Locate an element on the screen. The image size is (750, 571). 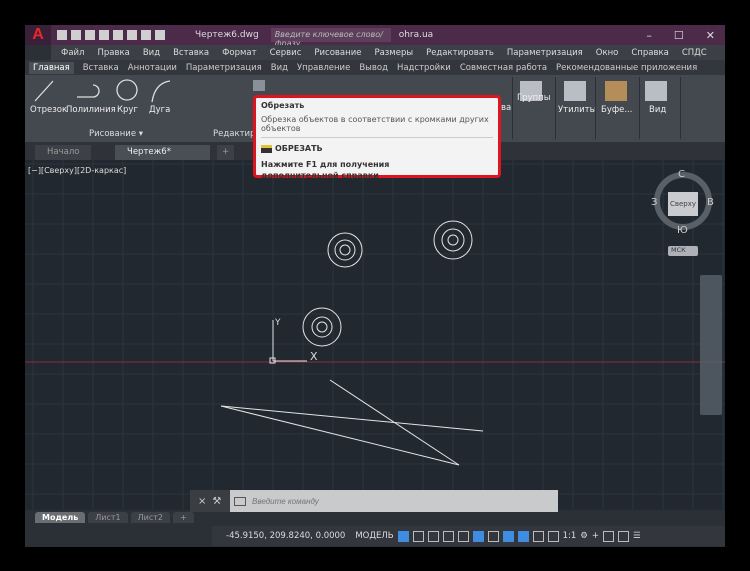
menu-item: Редактировать is located at coordinates (460, 53).